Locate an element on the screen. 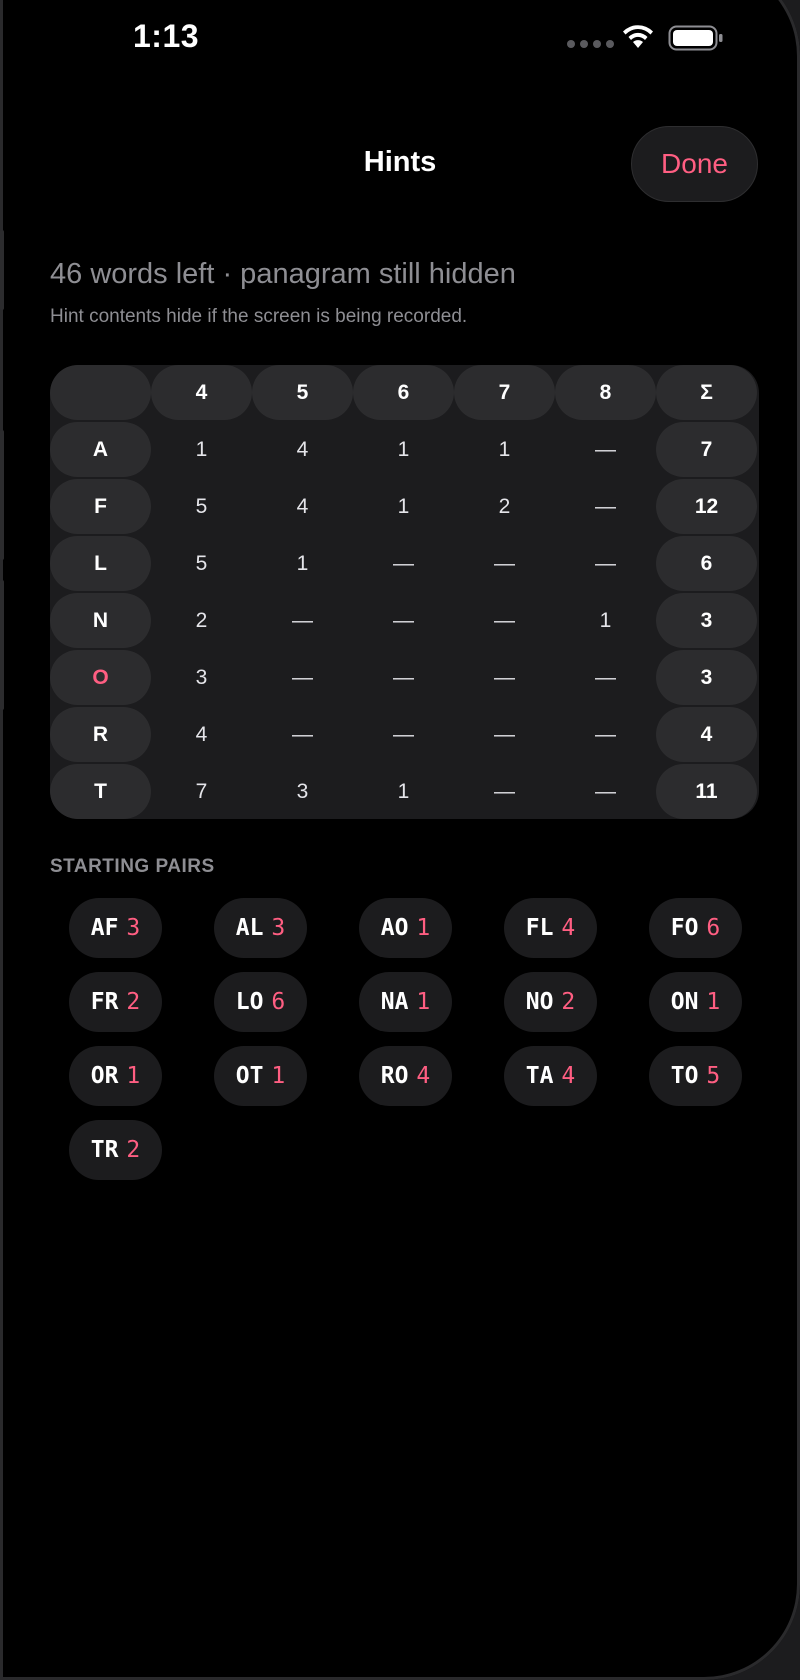 The width and height of the screenshot is (800, 1680). starting-pair-chip: AL 3 is located at coordinates (260, 928).